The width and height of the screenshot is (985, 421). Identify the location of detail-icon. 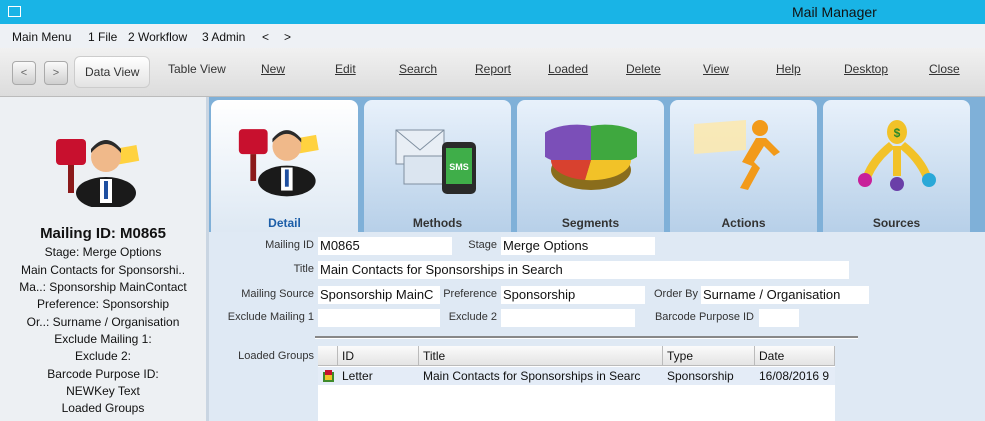
(278, 163).